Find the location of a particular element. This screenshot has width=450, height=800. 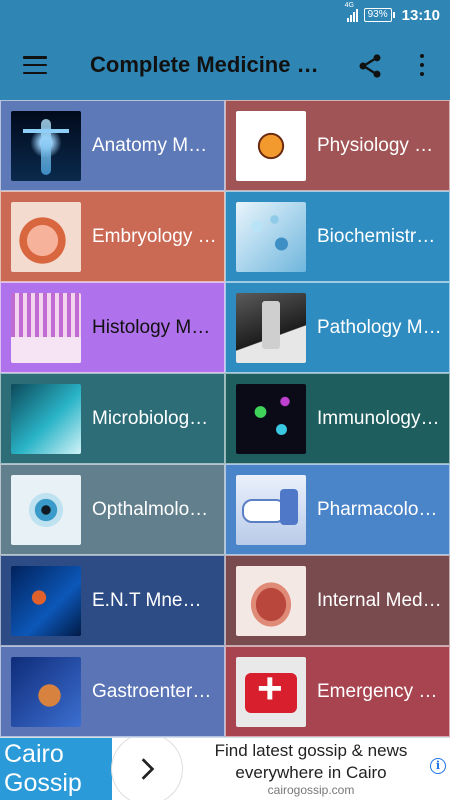

first-aid-icon is located at coordinates (271, 691).